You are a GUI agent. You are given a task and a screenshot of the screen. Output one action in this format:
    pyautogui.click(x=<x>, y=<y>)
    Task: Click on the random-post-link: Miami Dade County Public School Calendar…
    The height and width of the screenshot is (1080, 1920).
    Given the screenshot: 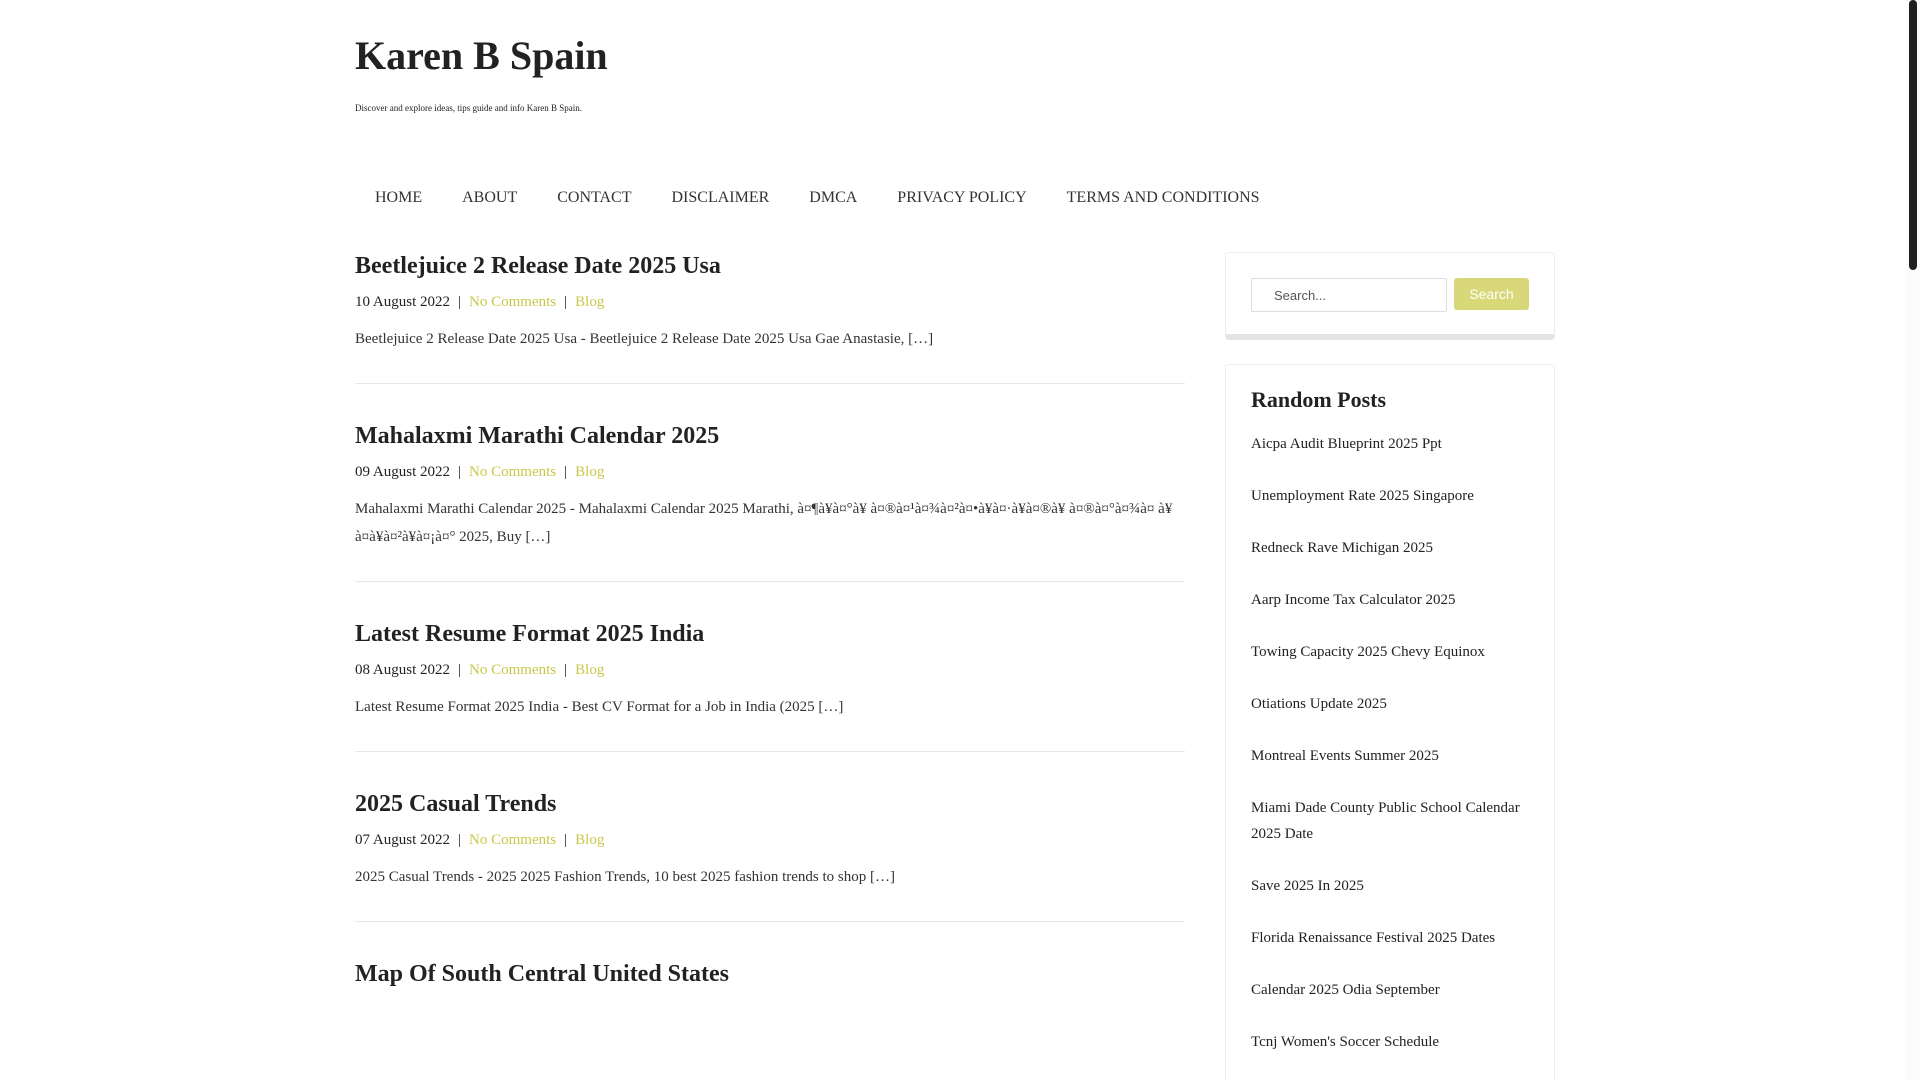 What is the action you would take?
    pyautogui.click(x=1390, y=821)
    